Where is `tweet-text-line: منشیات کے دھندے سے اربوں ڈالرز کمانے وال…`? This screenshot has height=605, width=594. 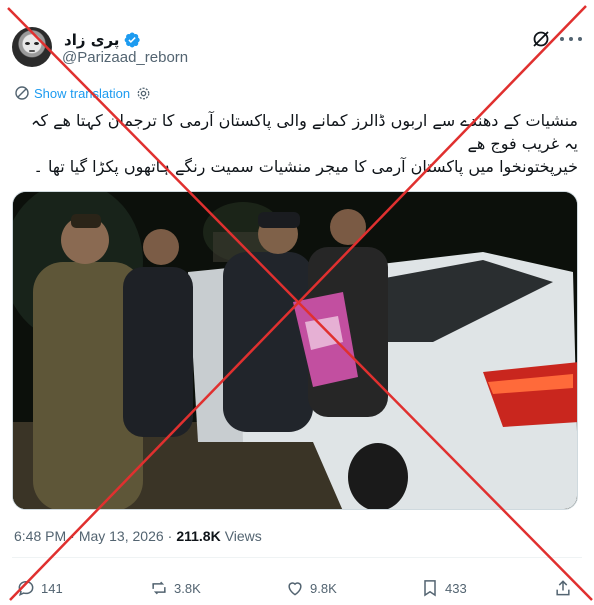
tweet-text-line: منشیات کے دھندے سے اربوں ڈالرز کمانے وال… is located at coordinates (304, 132).